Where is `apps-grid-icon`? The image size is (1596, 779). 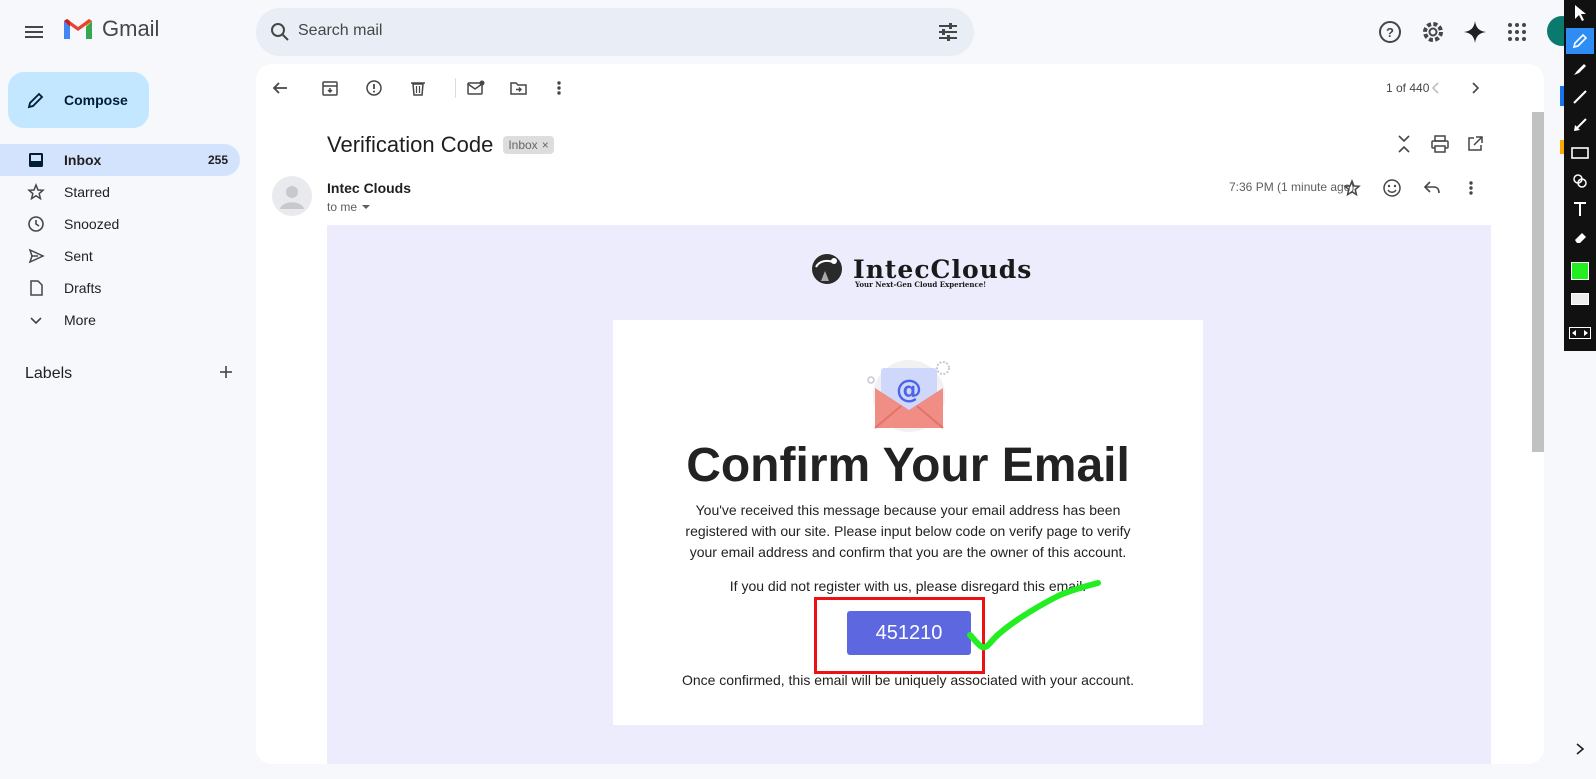
apps-grid-icon is located at coordinates (1517, 32).